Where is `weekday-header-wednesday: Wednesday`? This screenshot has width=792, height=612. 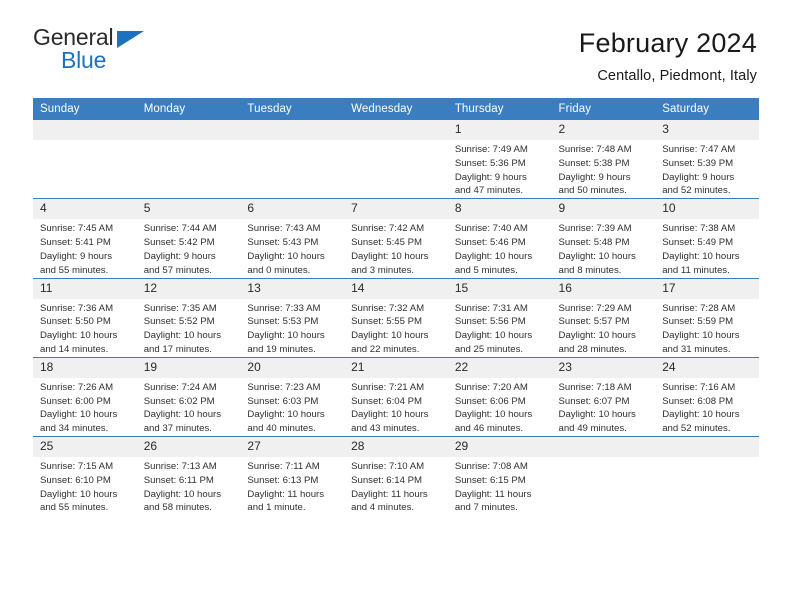 weekday-header-wednesday: Wednesday is located at coordinates (396, 109).